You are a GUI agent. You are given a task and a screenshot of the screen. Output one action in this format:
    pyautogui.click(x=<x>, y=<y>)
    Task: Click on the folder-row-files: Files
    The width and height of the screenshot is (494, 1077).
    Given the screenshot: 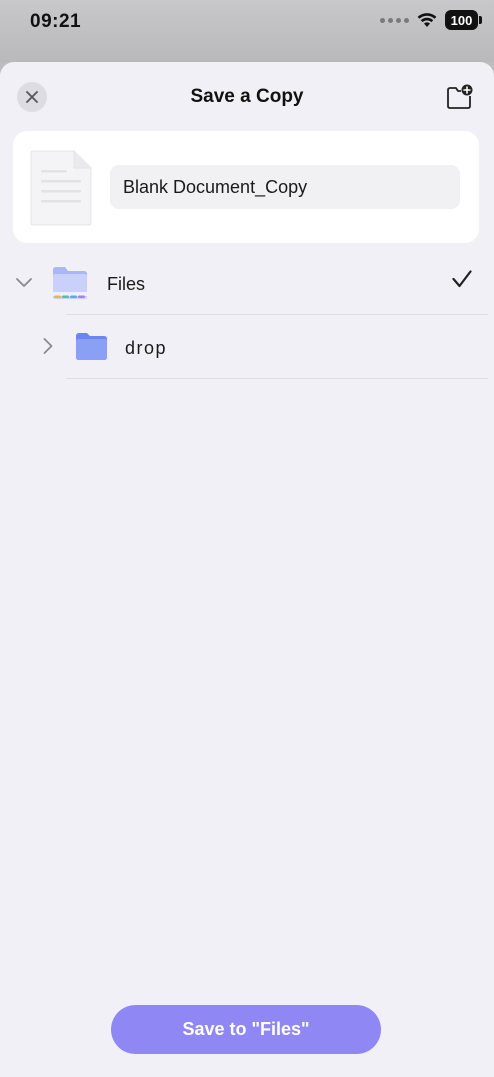 What is the action you would take?
    pyautogui.click(x=247, y=284)
    